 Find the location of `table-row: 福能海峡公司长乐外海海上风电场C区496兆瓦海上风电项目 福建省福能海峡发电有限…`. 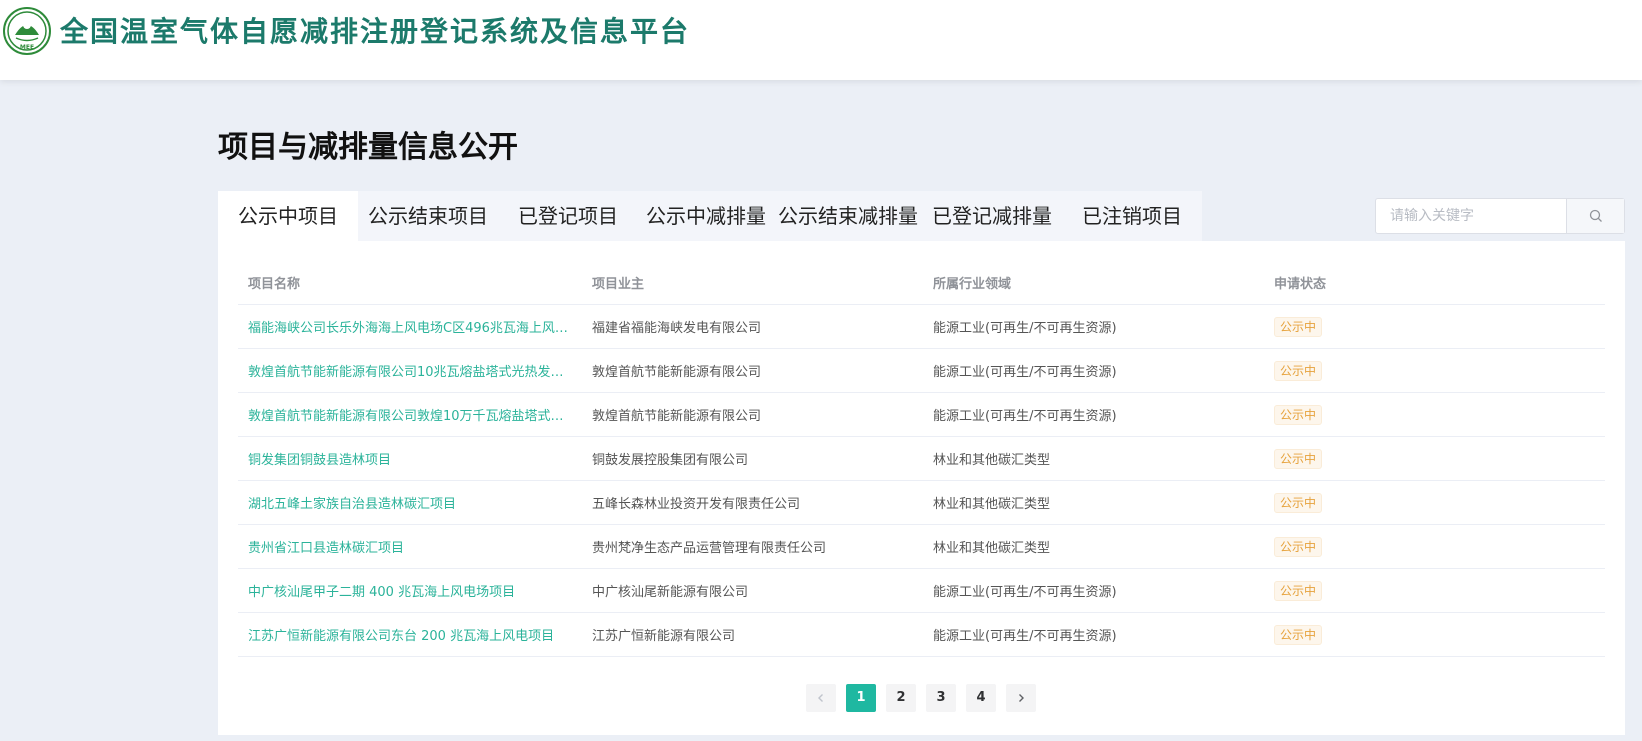

table-row: 福能海峡公司长乐外海海上风电场C区496兆瓦海上风电项目 福建省福能海峡发电有限… is located at coordinates (921, 327).